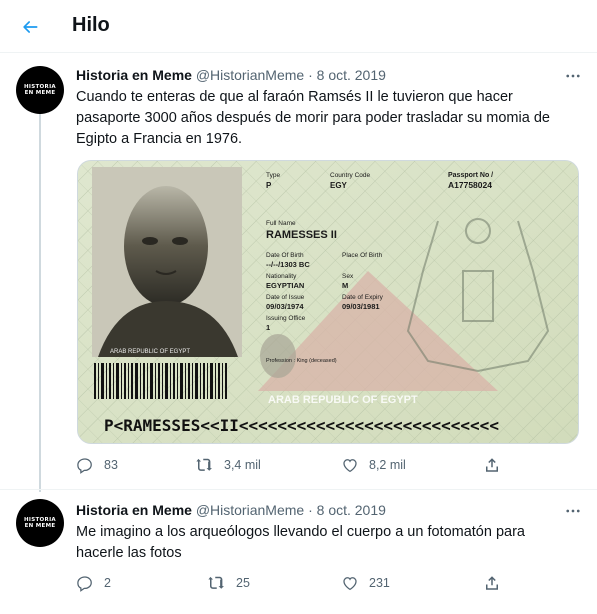 Image resolution: width=597 pixels, height=614 pixels. I want to click on profession-text: Profession : King (deceased), so click(301, 361).